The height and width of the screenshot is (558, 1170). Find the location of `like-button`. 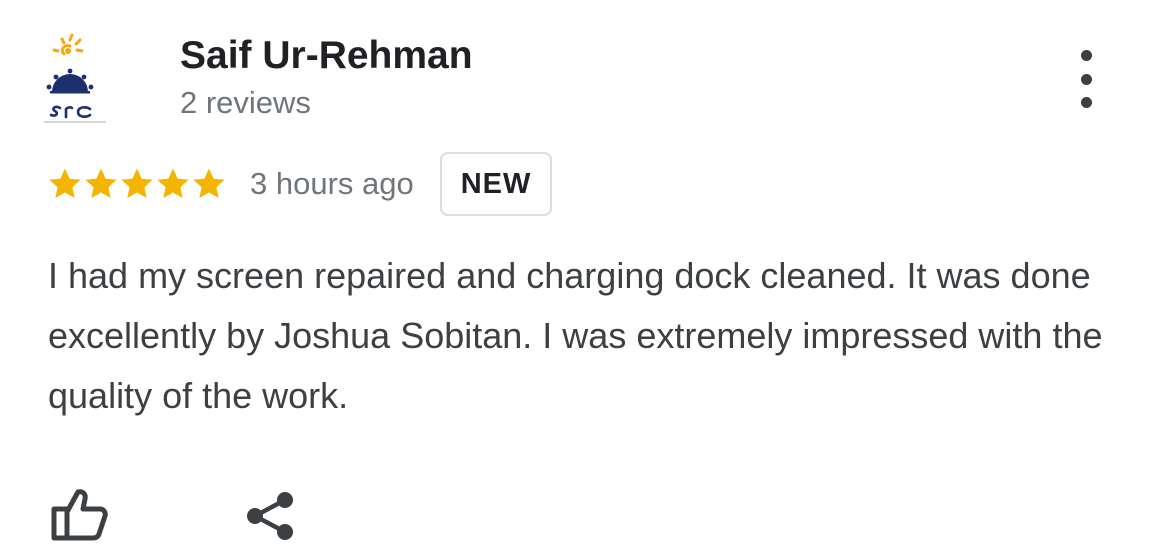

like-button is located at coordinates (80, 514).